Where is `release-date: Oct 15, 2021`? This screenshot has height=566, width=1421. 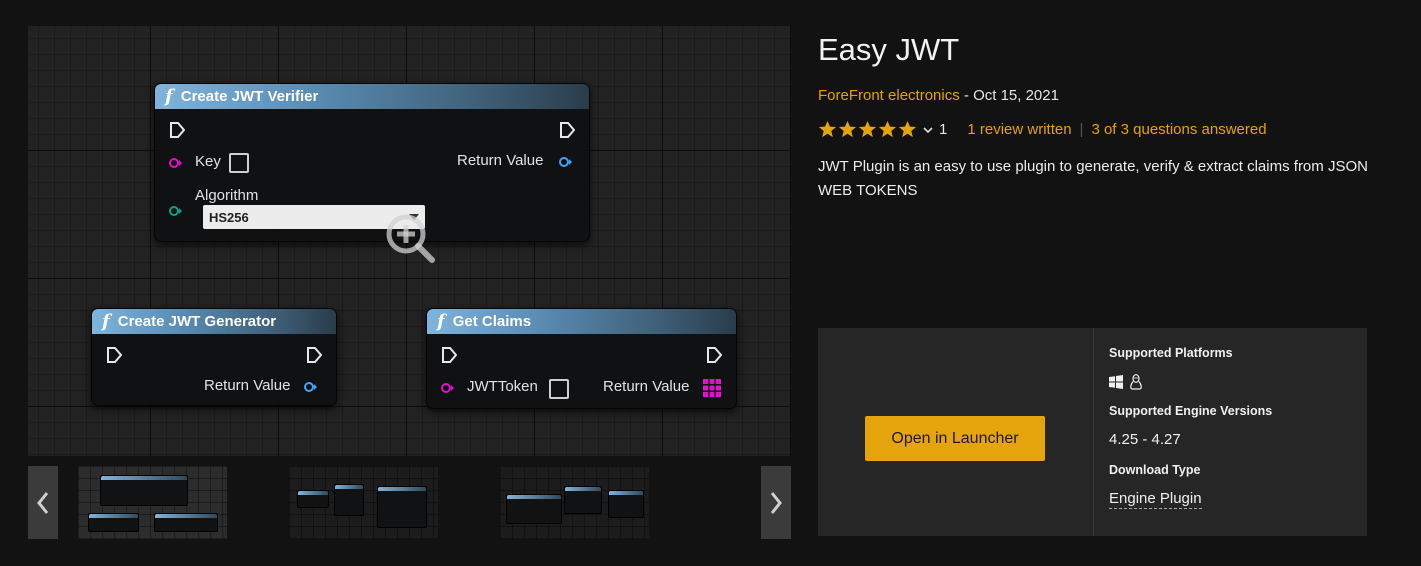
release-date: Oct 15, 2021 is located at coordinates (1016, 95).